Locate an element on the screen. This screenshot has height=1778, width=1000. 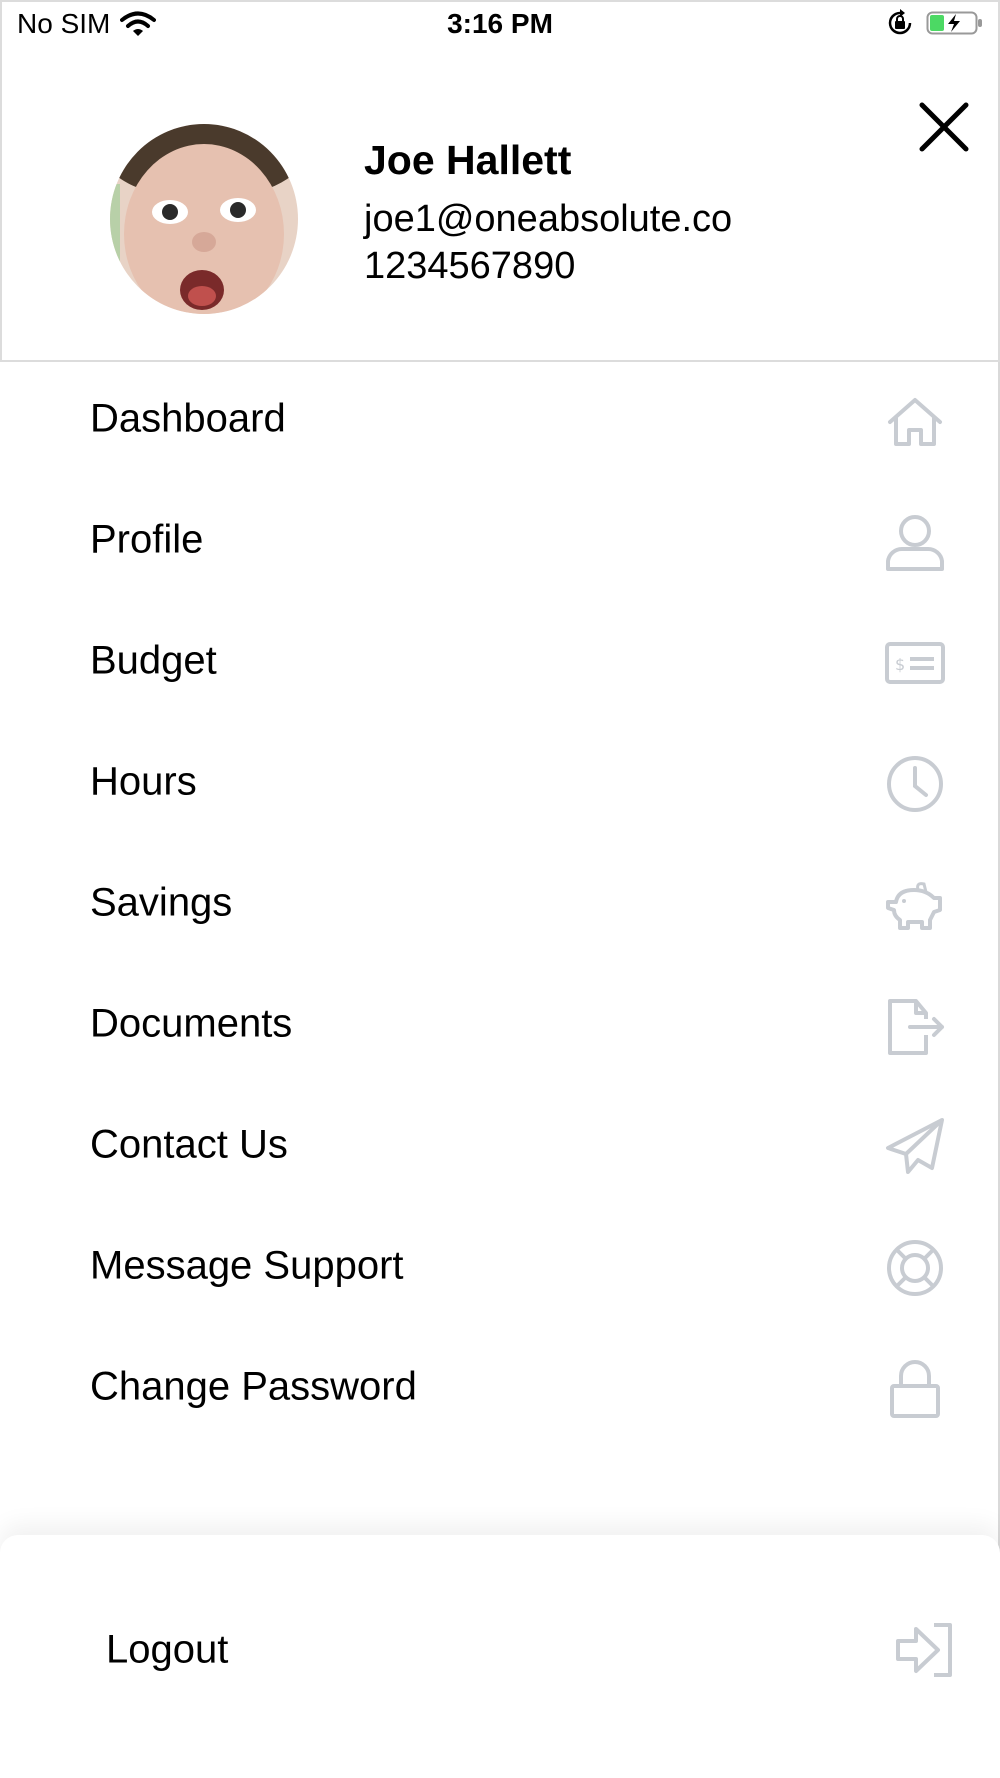
menu-item-change-password: Change Password is located at coordinates (500, 1387).